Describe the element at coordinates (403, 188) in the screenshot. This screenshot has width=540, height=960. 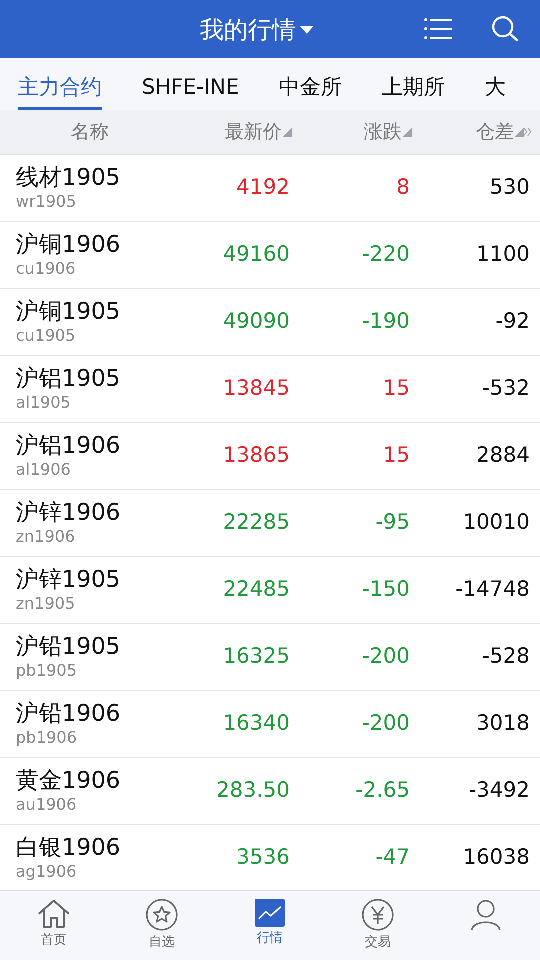
I see `change-cell-text: 8` at that location.